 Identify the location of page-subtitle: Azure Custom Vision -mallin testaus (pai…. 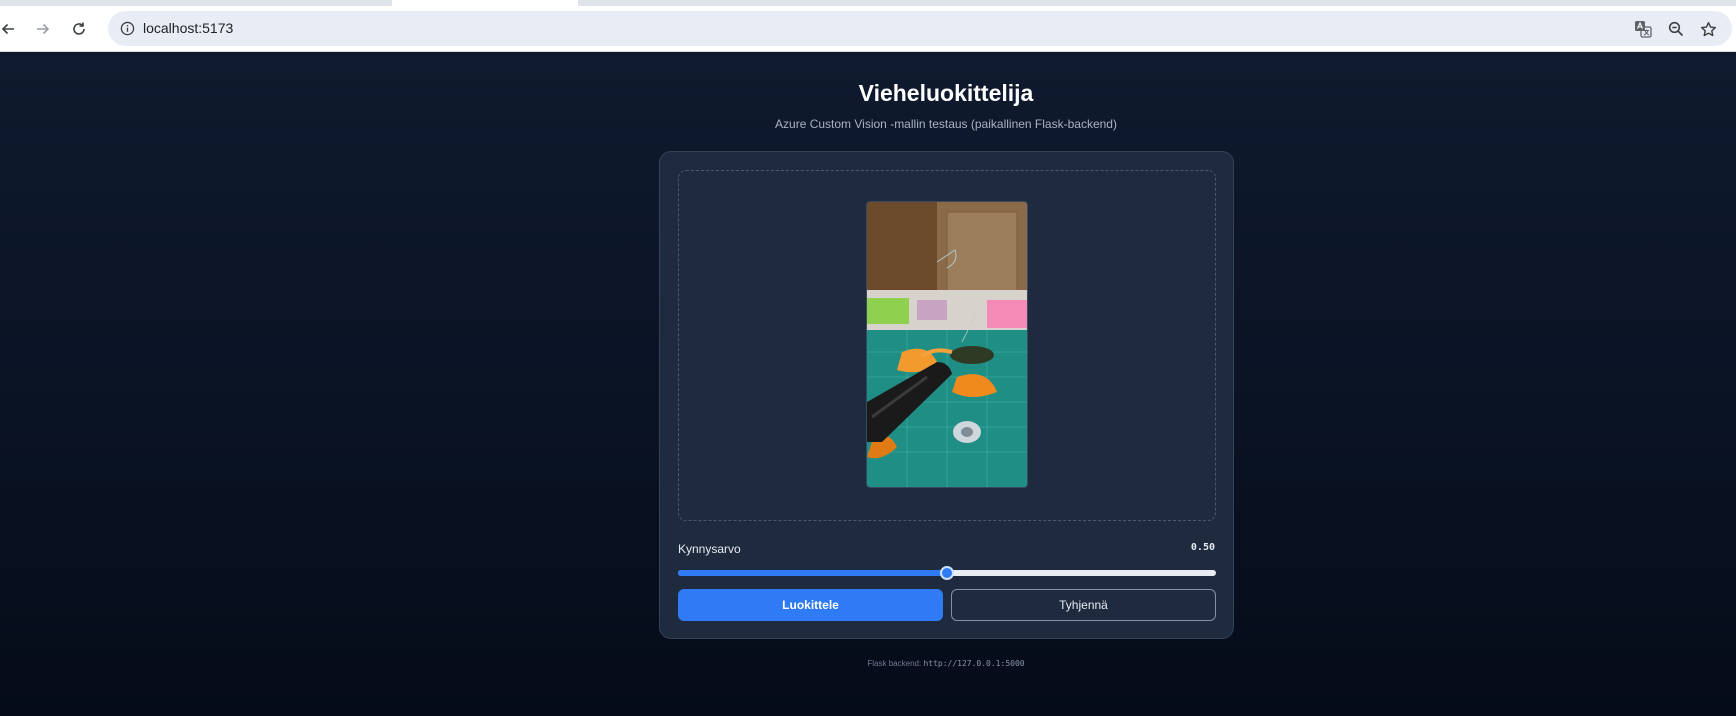
(946, 124).